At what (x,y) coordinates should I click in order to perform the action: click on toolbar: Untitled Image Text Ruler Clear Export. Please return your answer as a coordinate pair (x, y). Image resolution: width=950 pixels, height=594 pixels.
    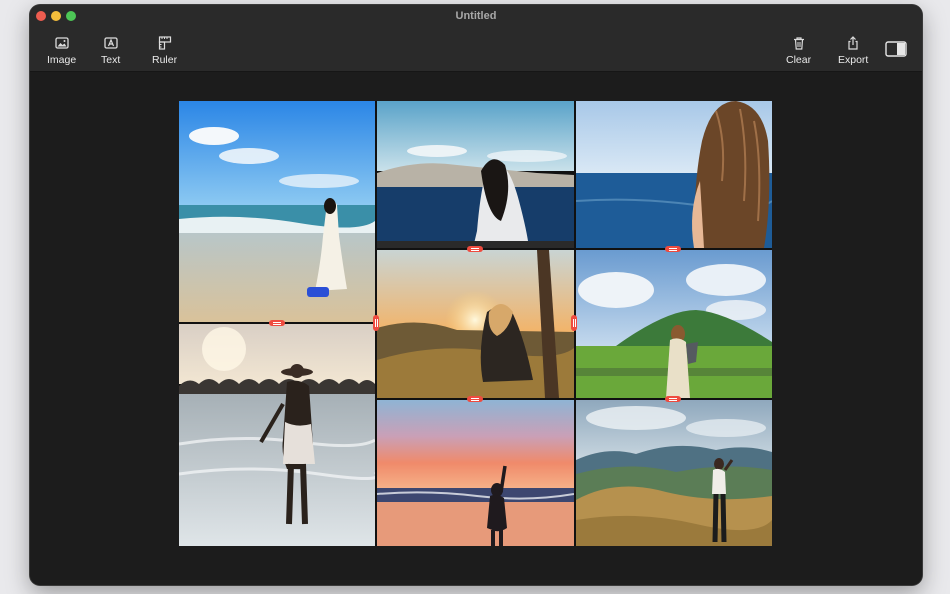
    Looking at the image, I should click on (476, 38).